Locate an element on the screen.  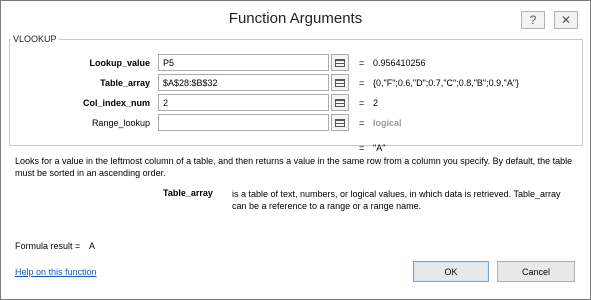
lookup-value-label: Lookup_value is located at coordinates (119, 63).